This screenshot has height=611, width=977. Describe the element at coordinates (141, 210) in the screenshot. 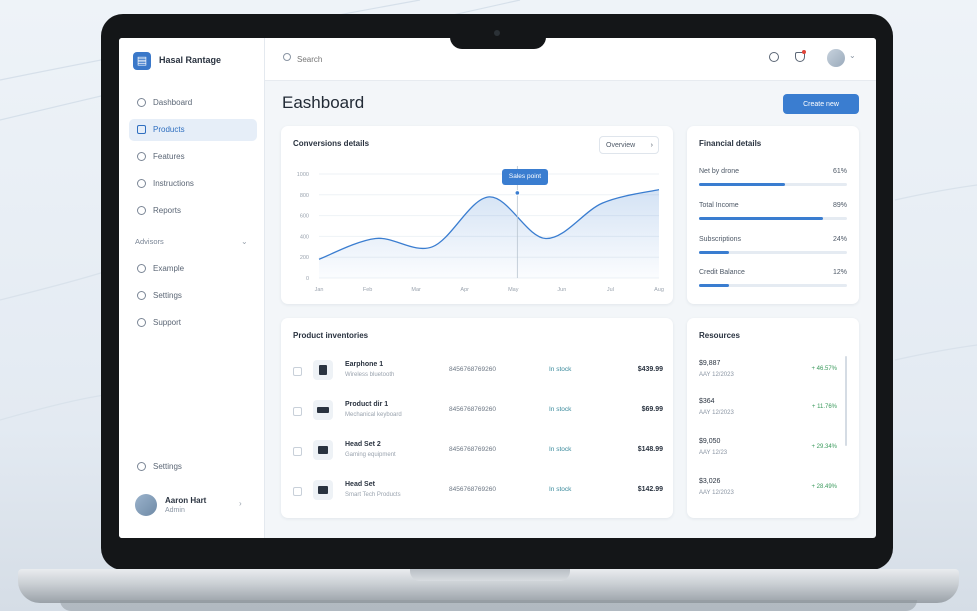

I see `clock-icon` at that location.